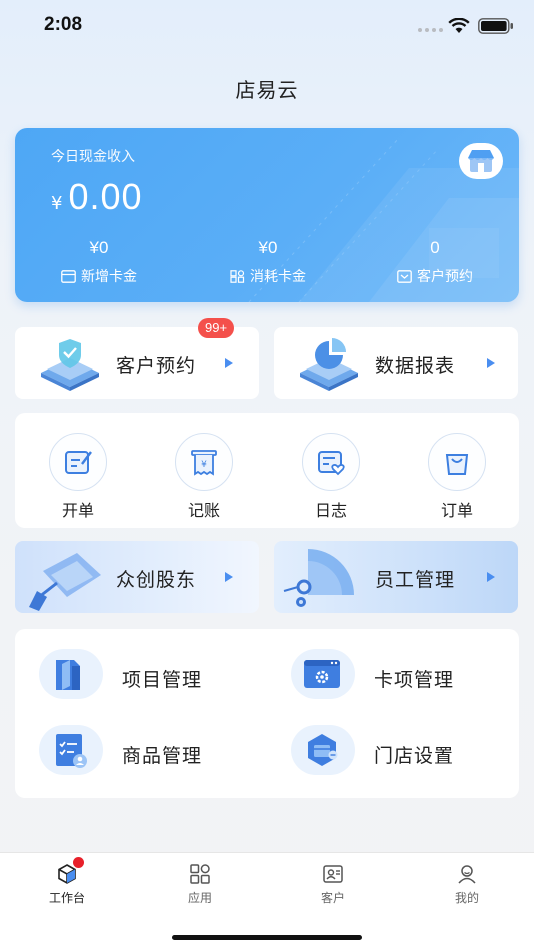 The image size is (534, 950). What do you see at coordinates (199, 898) in the screenshot?
I see `tab-label: 应用` at bounding box center [199, 898].